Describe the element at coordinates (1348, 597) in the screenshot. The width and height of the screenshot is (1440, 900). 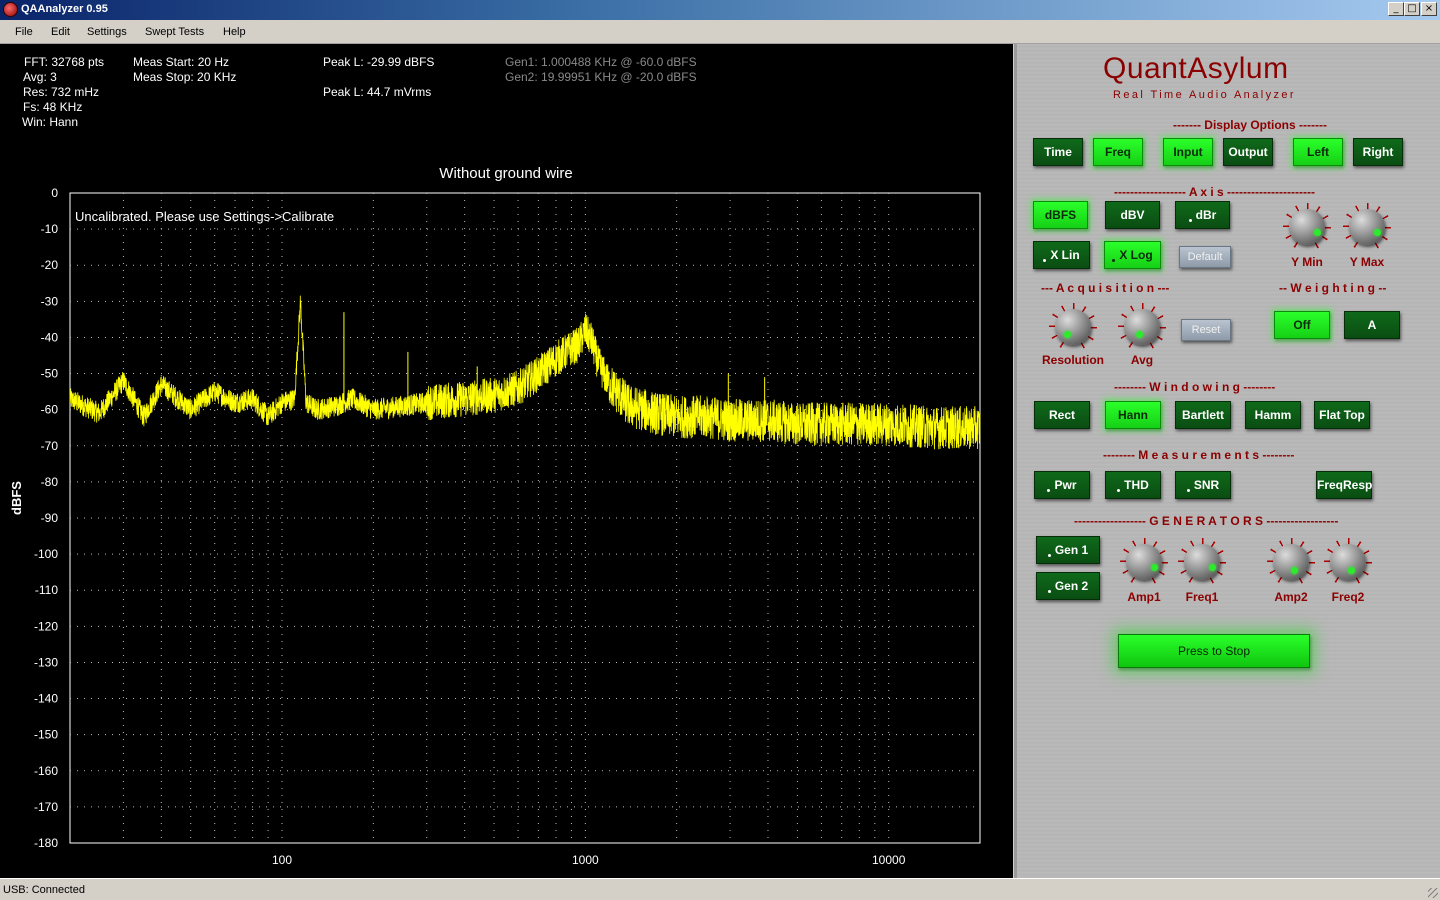
I see `freq2-label: Freq2` at that location.